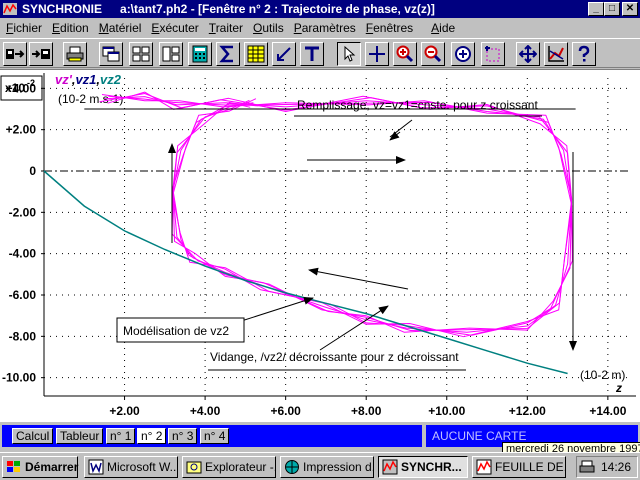  What do you see at coordinates (596, 9) in the screenshot?
I see `minimize-button: _` at bounding box center [596, 9].